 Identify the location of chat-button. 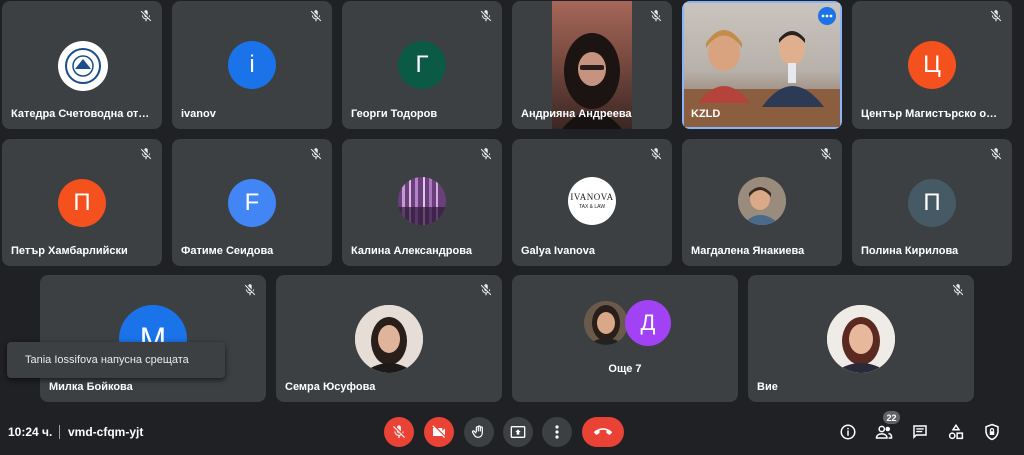
(920, 432).